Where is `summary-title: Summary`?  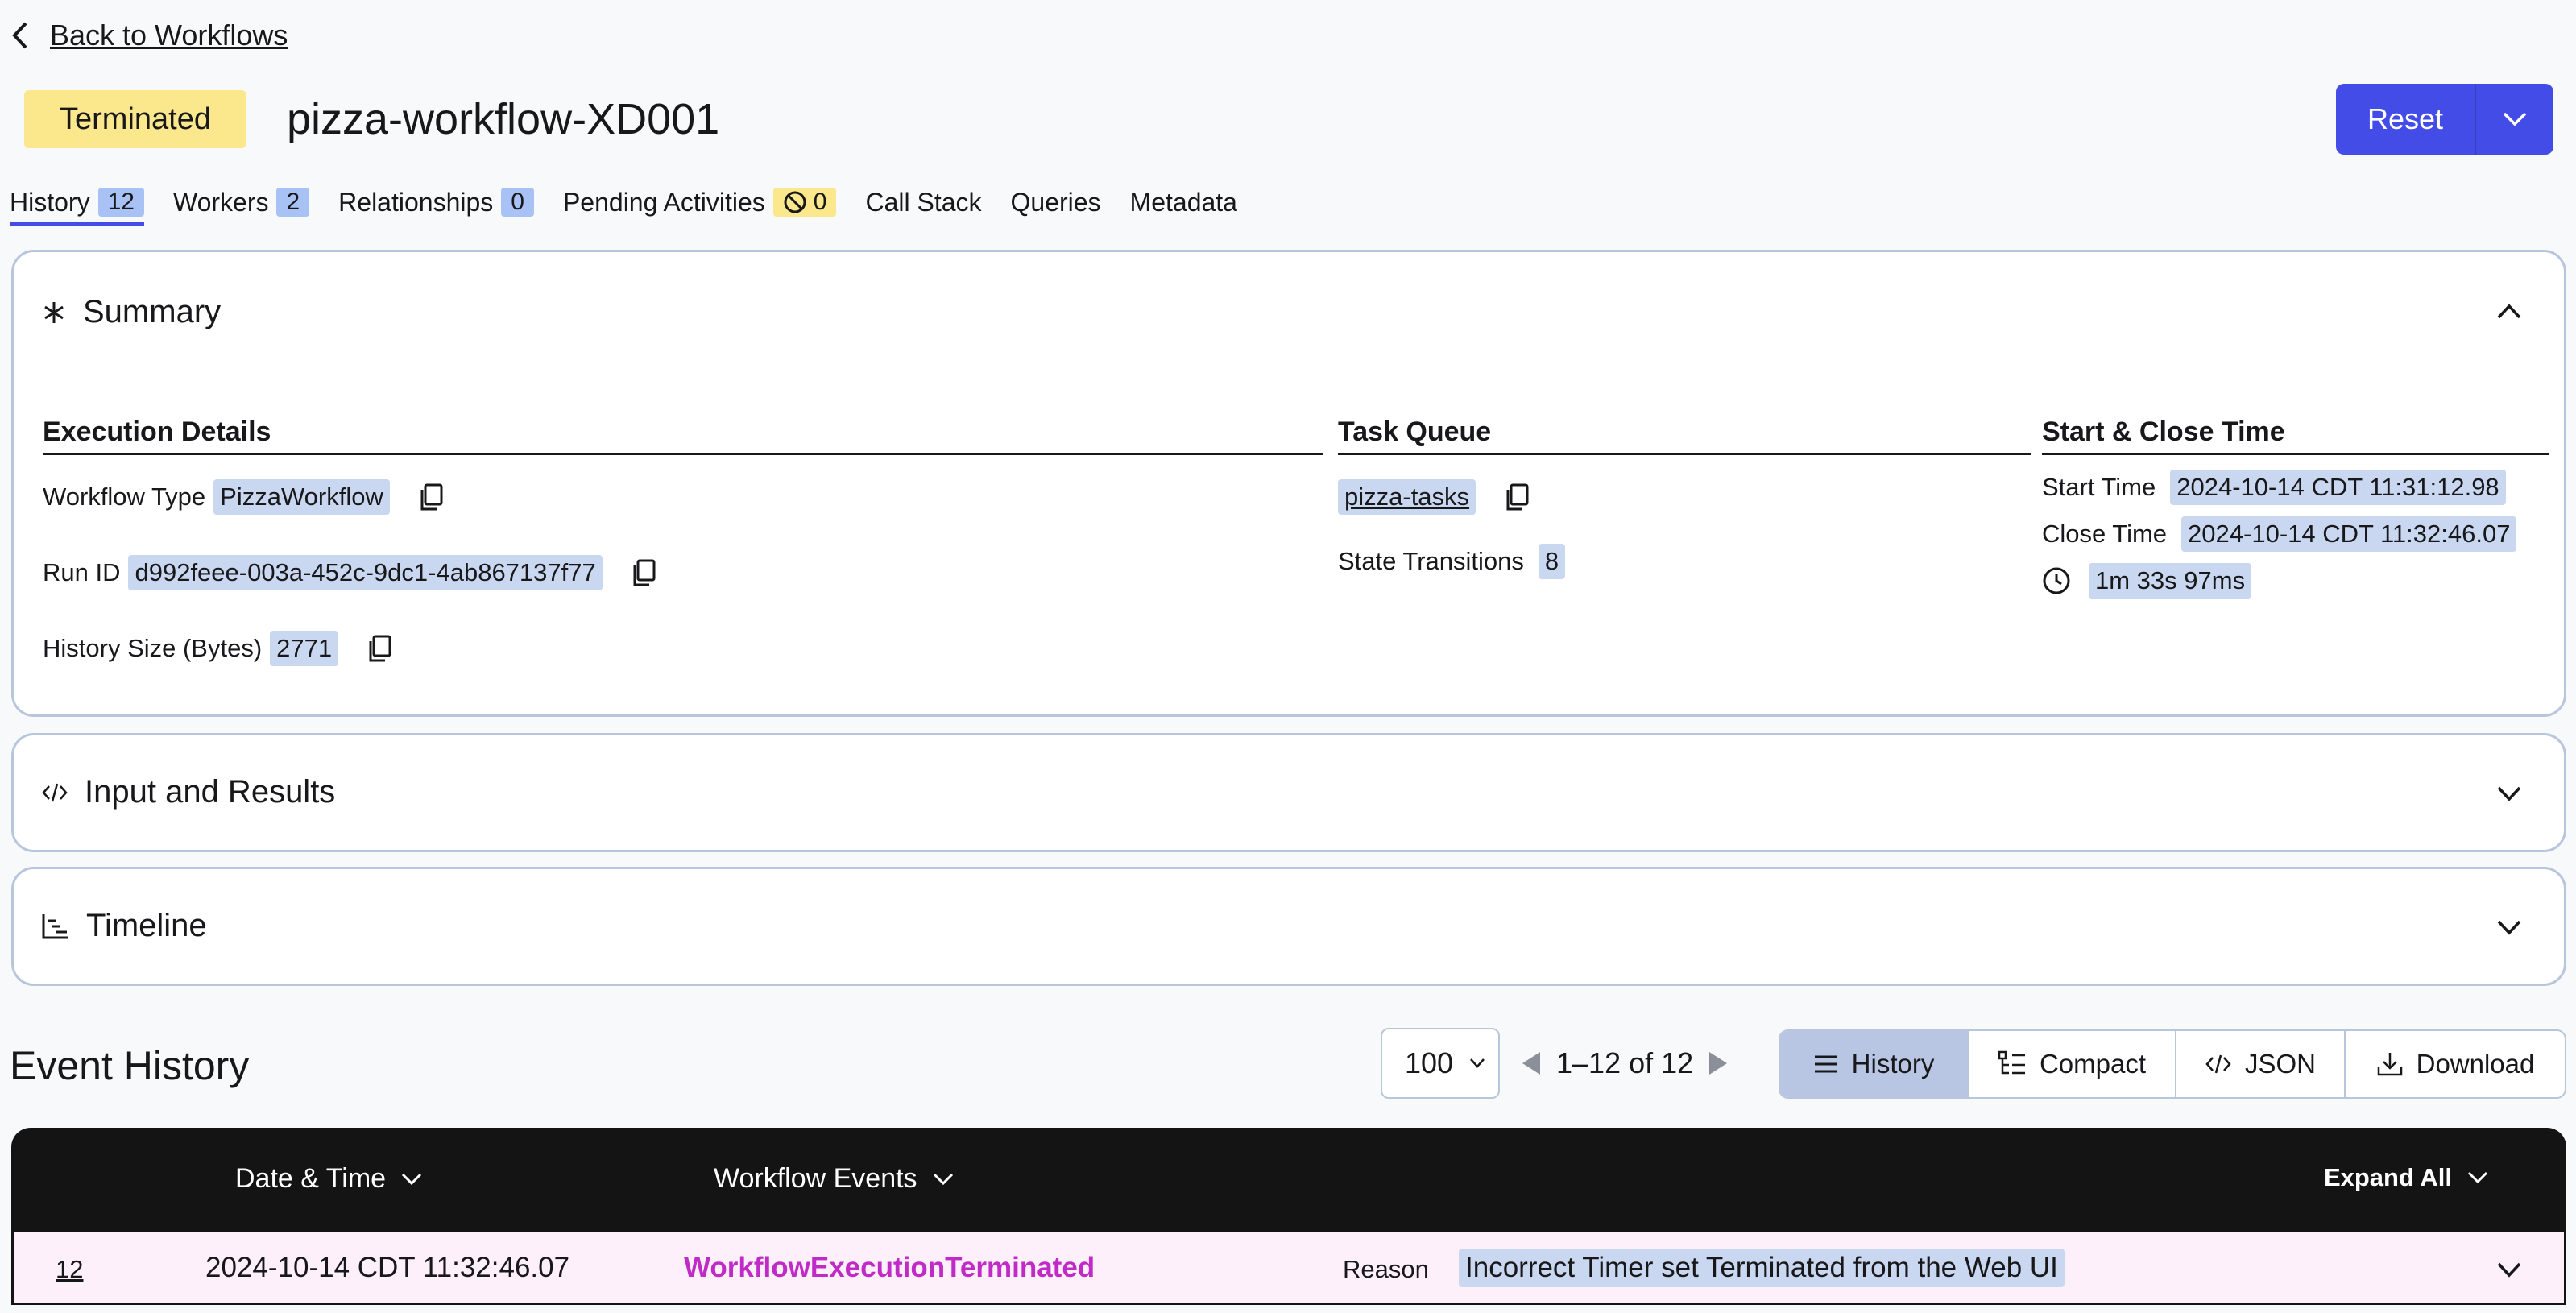
summary-title: Summary is located at coordinates (152, 311).